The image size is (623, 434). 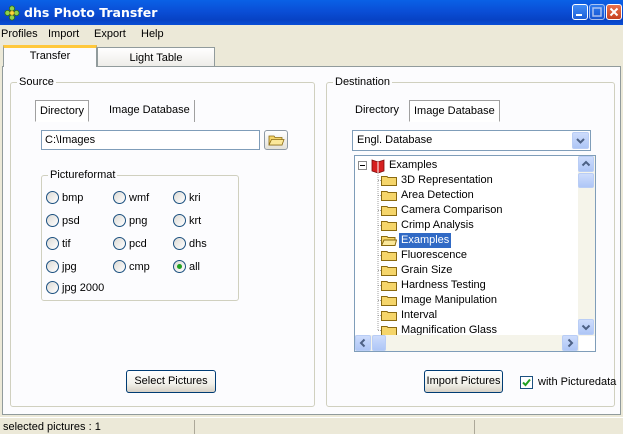 I want to click on scroll-right-button, so click(x=570, y=343).